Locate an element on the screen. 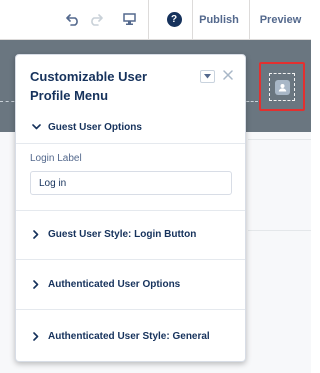 Image resolution: width=320 pixels, height=373 pixels. panel-title: Customizable User Profile Menu is located at coordinates (89, 86).